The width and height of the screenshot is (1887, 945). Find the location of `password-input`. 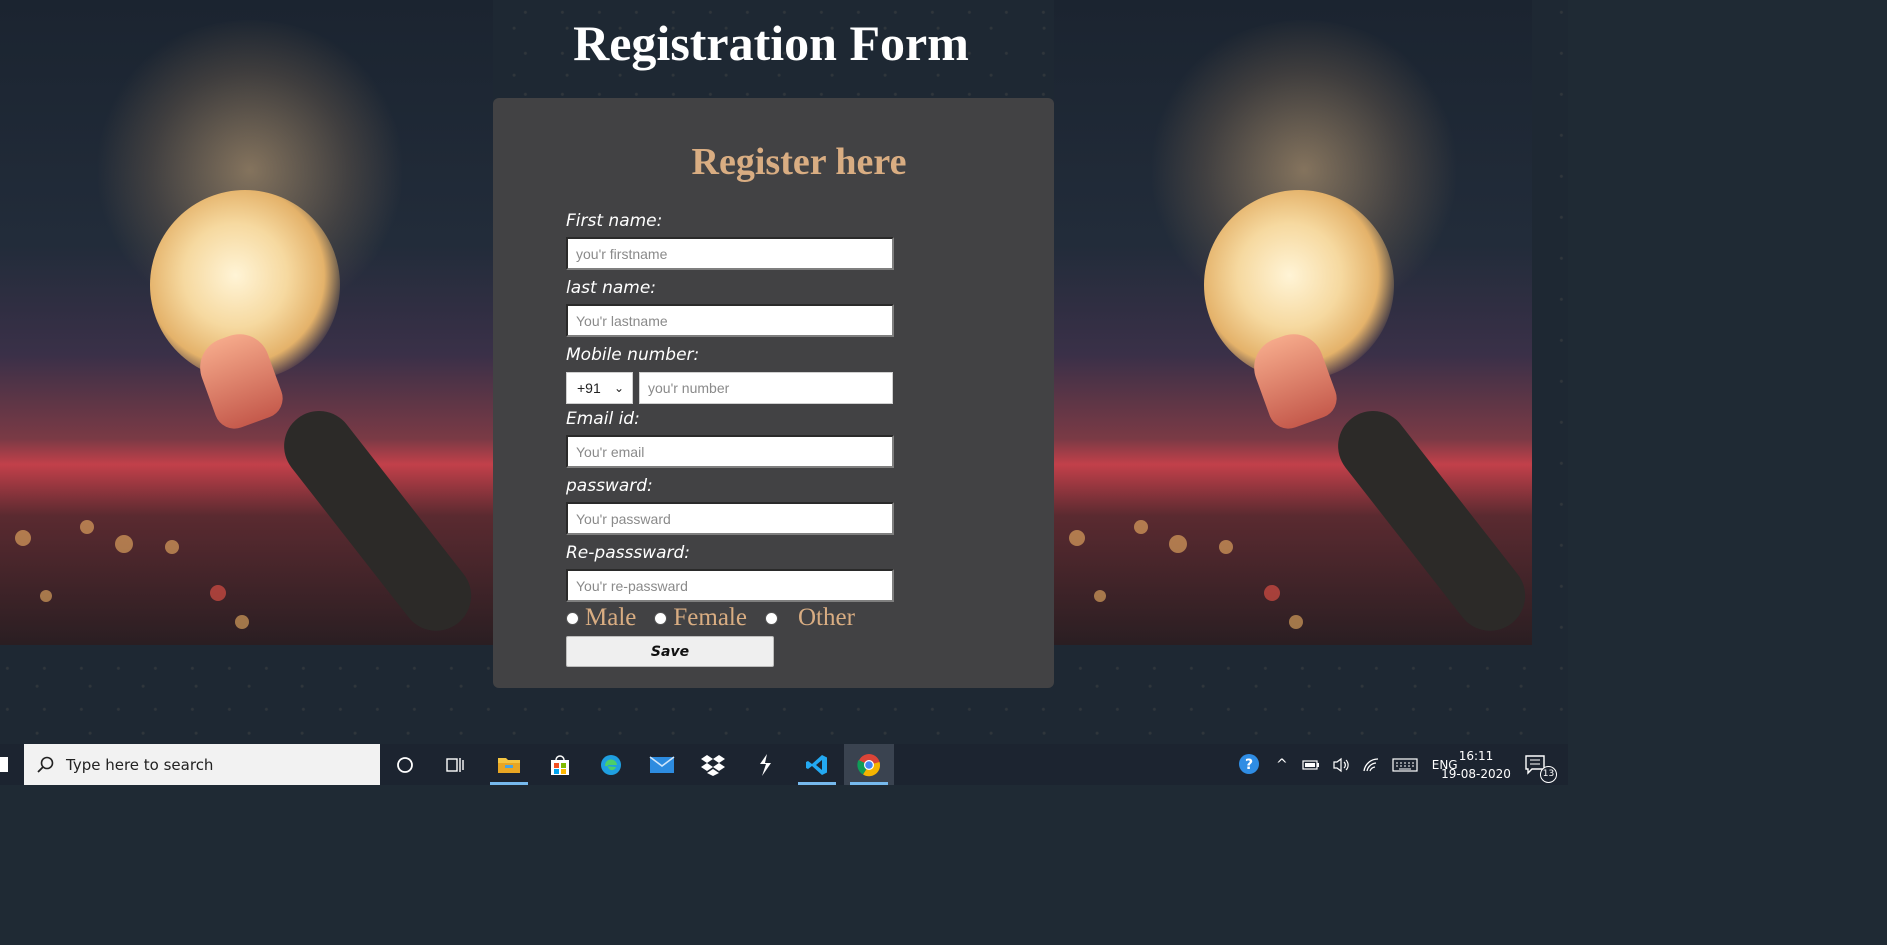

password-input is located at coordinates (730, 518).